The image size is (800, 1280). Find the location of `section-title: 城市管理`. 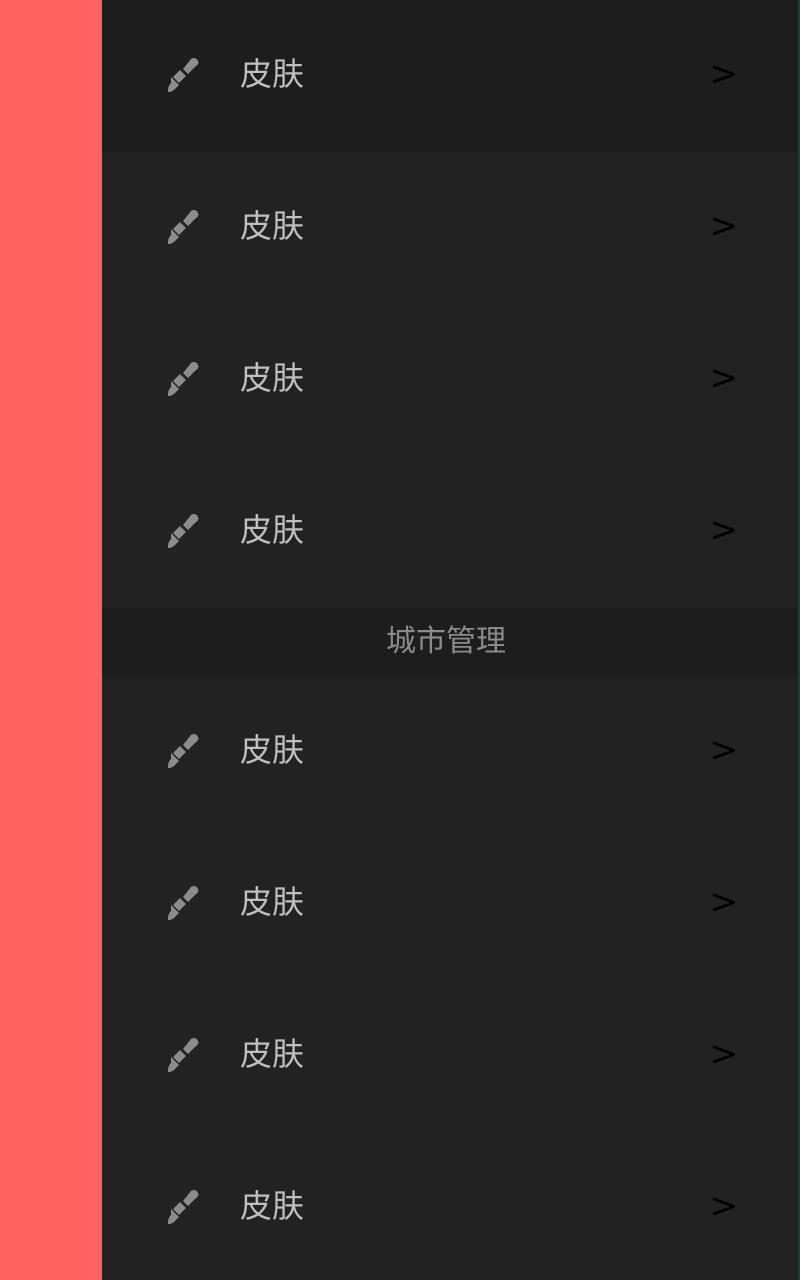

section-title: 城市管理 is located at coordinates (446, 641).